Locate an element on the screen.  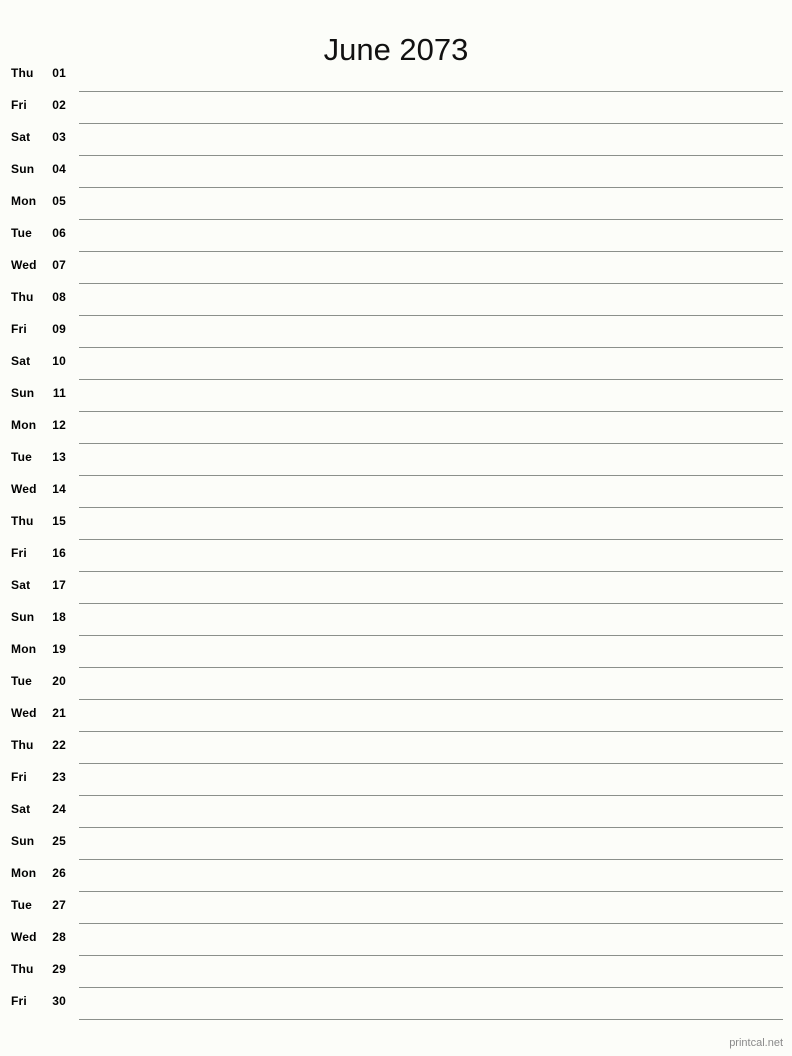
day-row: Tue 13 is located at coordinates (396, 460).